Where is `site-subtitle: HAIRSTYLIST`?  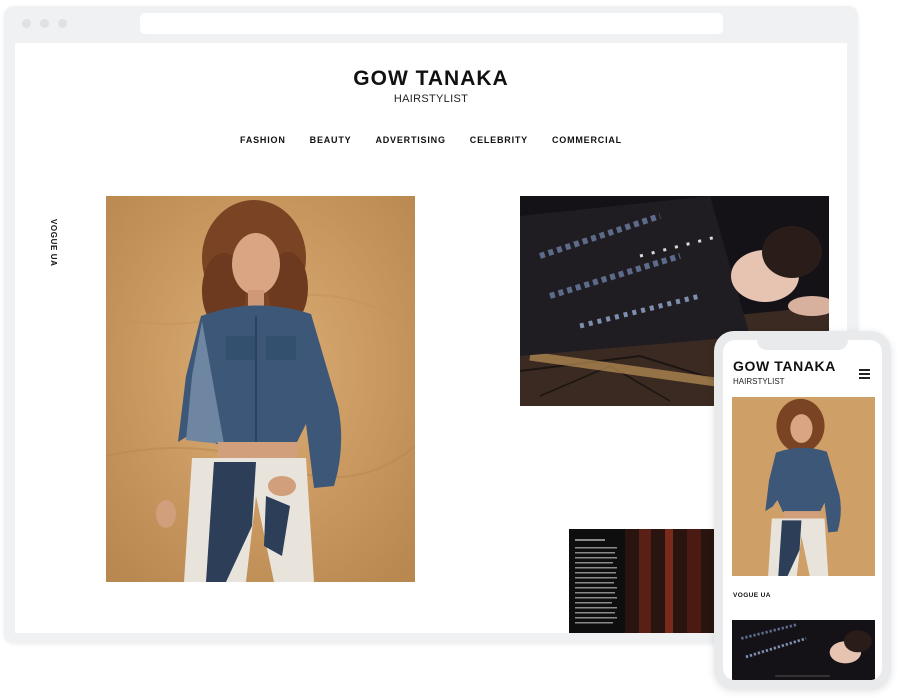 site-subtitle: HAIRSTYLIST is located at coordinates (431, 99).